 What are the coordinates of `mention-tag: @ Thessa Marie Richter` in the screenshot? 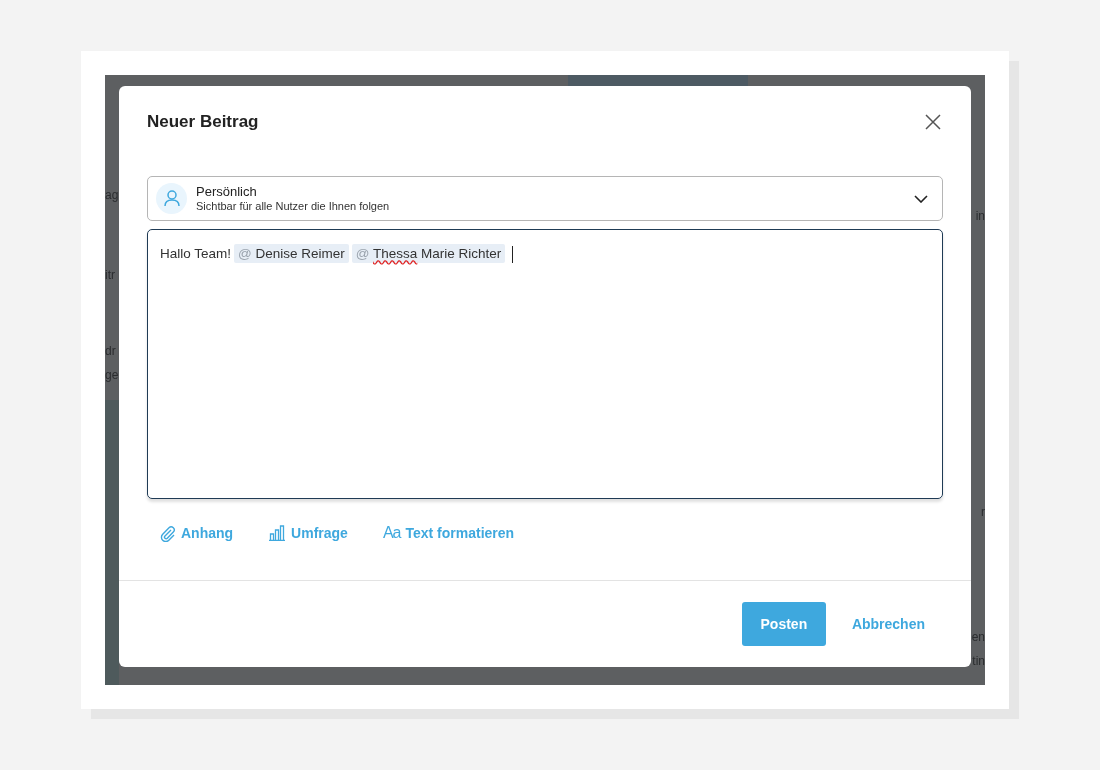 It's located at (428, 254).